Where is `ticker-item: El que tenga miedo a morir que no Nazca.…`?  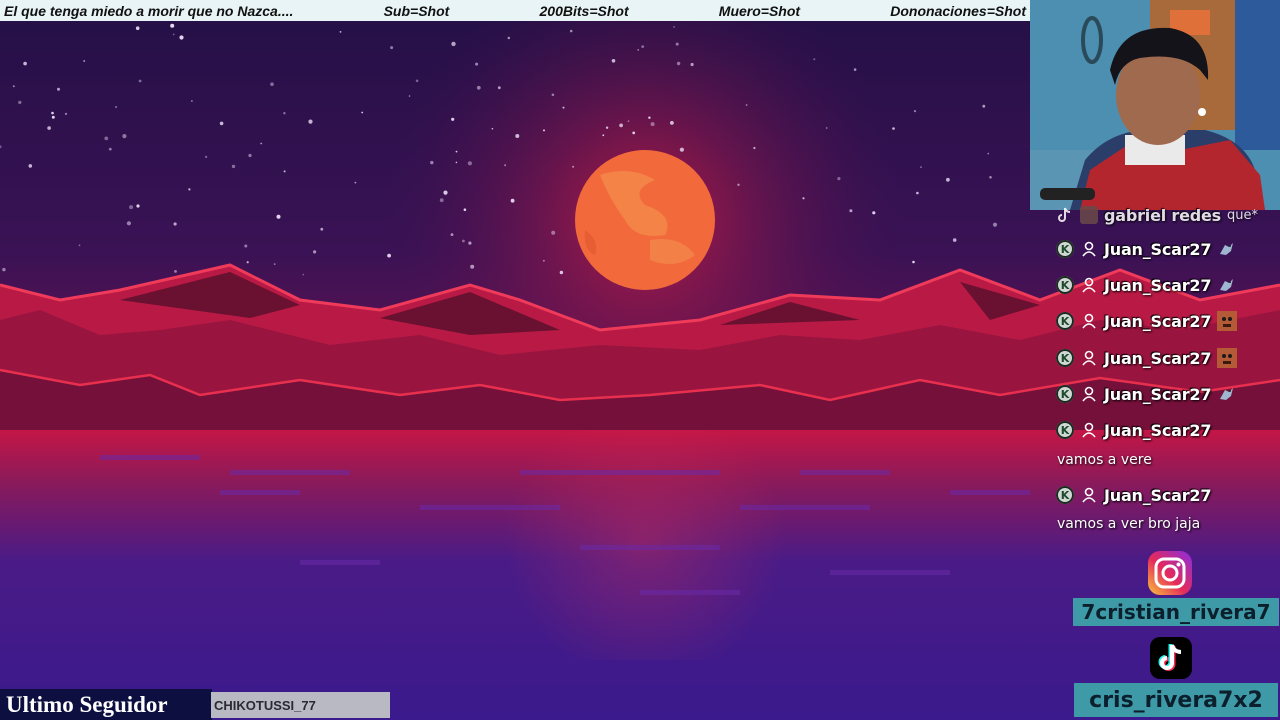
ticker-item: El que tenga miedo a morir que no Nazca.… is located at coordinates (149, 10).